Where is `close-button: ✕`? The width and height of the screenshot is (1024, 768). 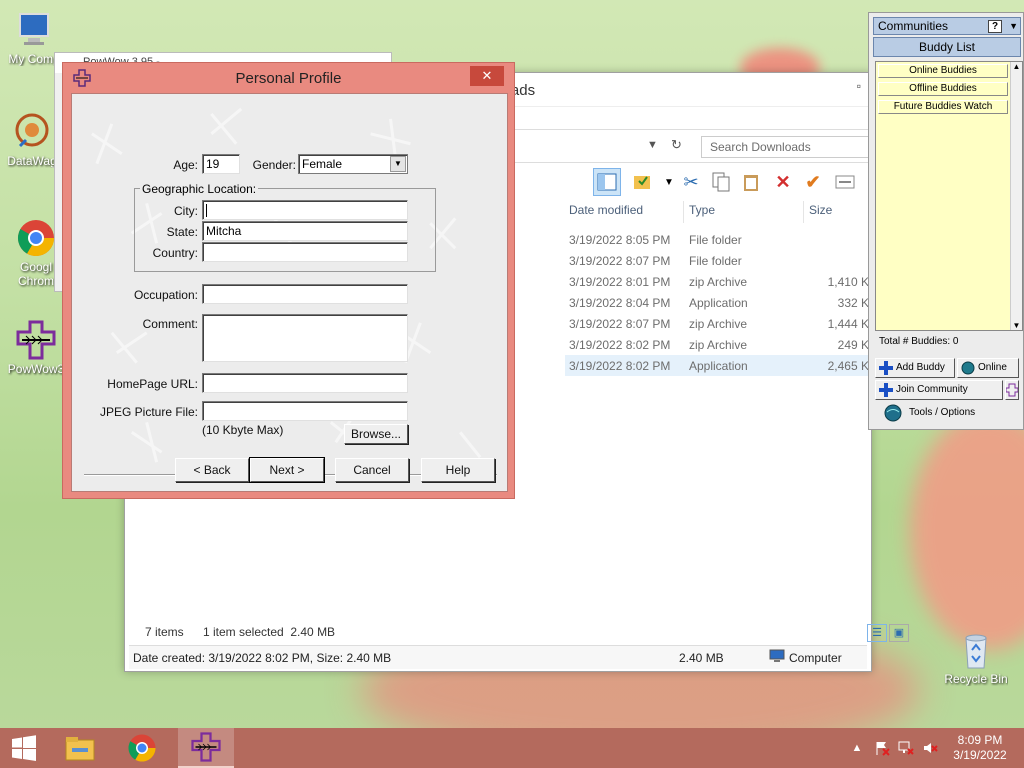 close-button: ✕ is located at coordinates (487, 76).